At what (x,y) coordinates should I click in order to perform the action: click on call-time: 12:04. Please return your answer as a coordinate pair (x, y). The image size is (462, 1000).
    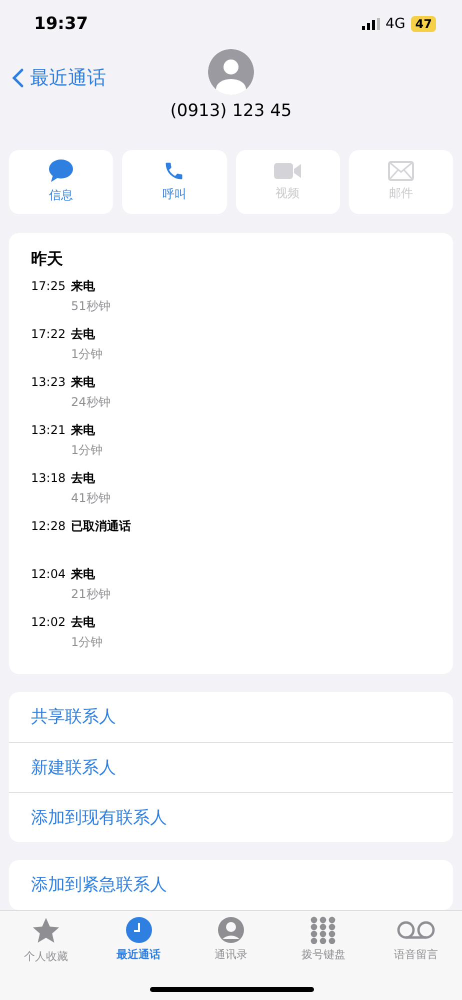
    Looking at the image, I should click on (49, 574).